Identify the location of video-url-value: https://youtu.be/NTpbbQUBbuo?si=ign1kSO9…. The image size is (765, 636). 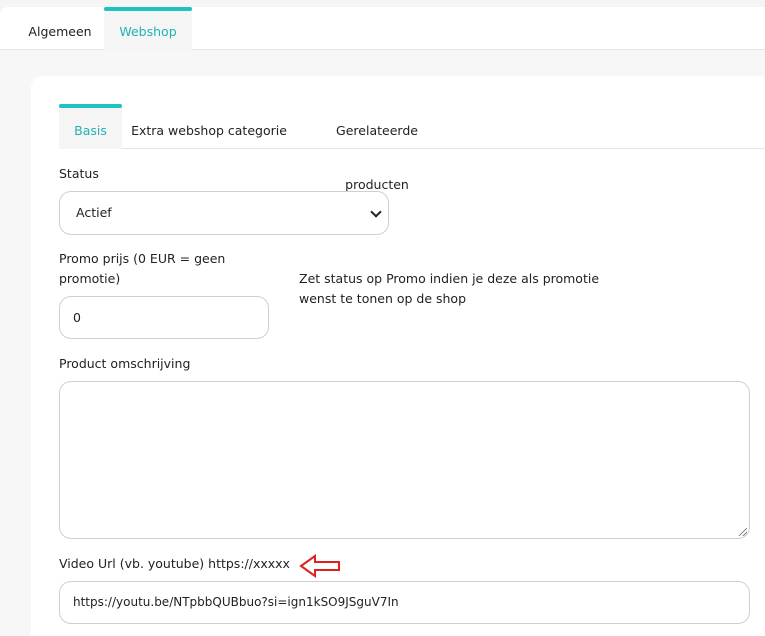
(236, 602).